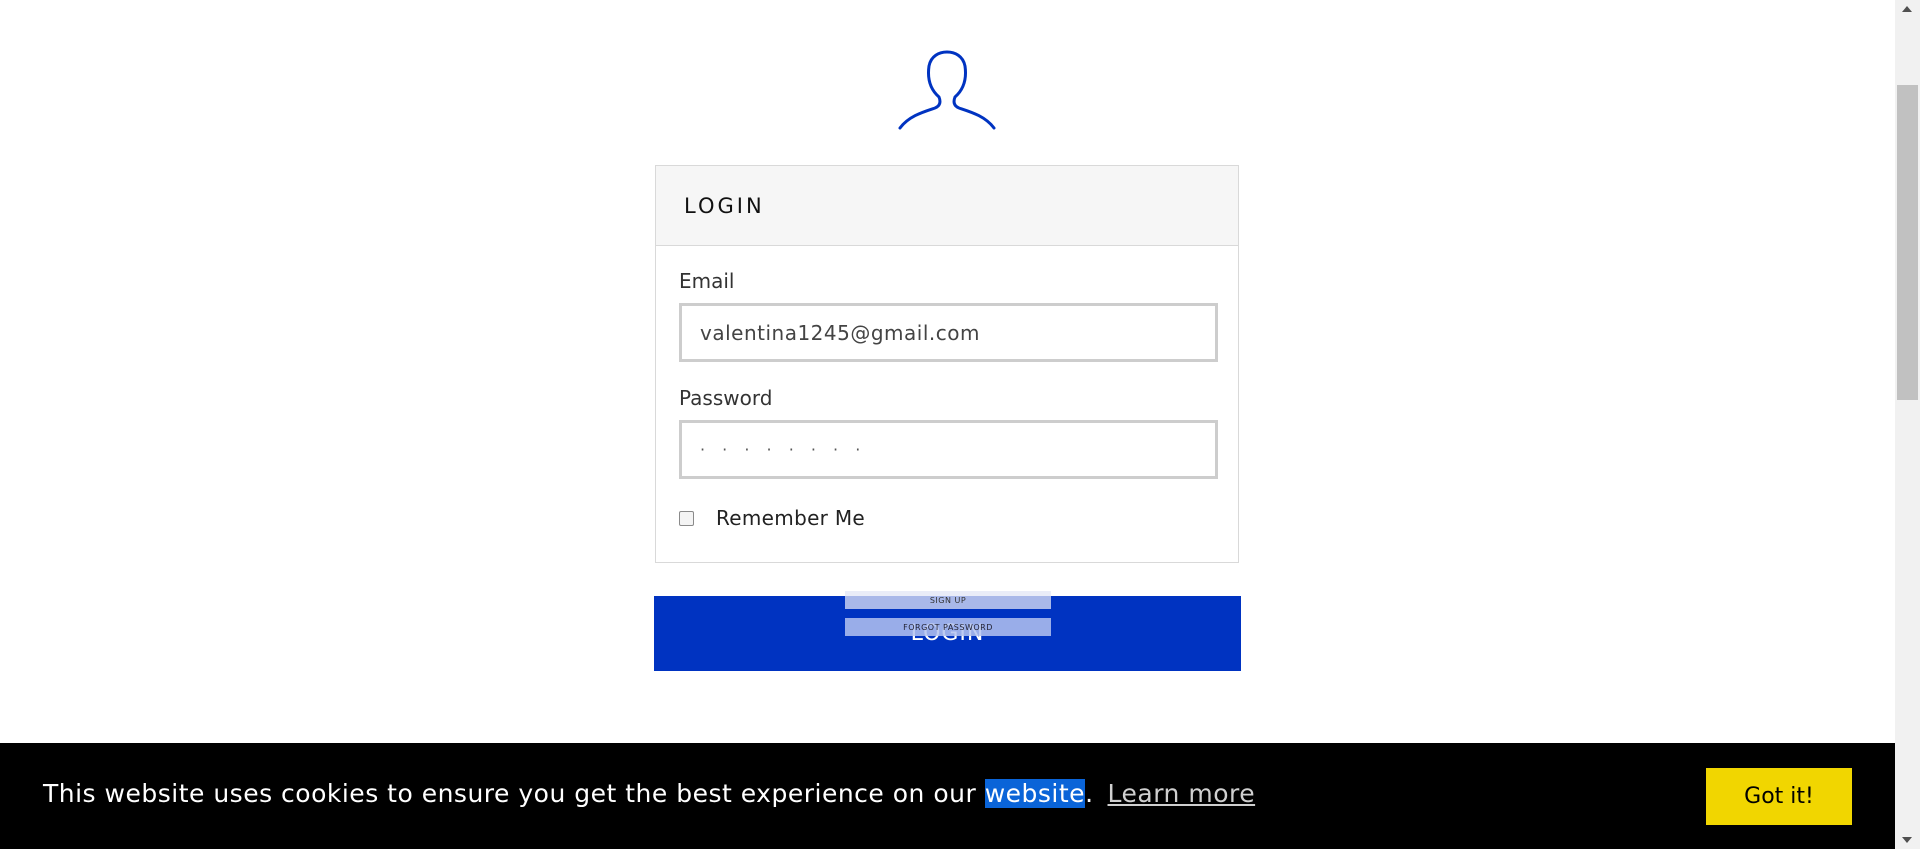 Image resolution: width=1920 pixels, height=849 pixels. I want to click on cookie-text-end: ., so click(1089, 793).